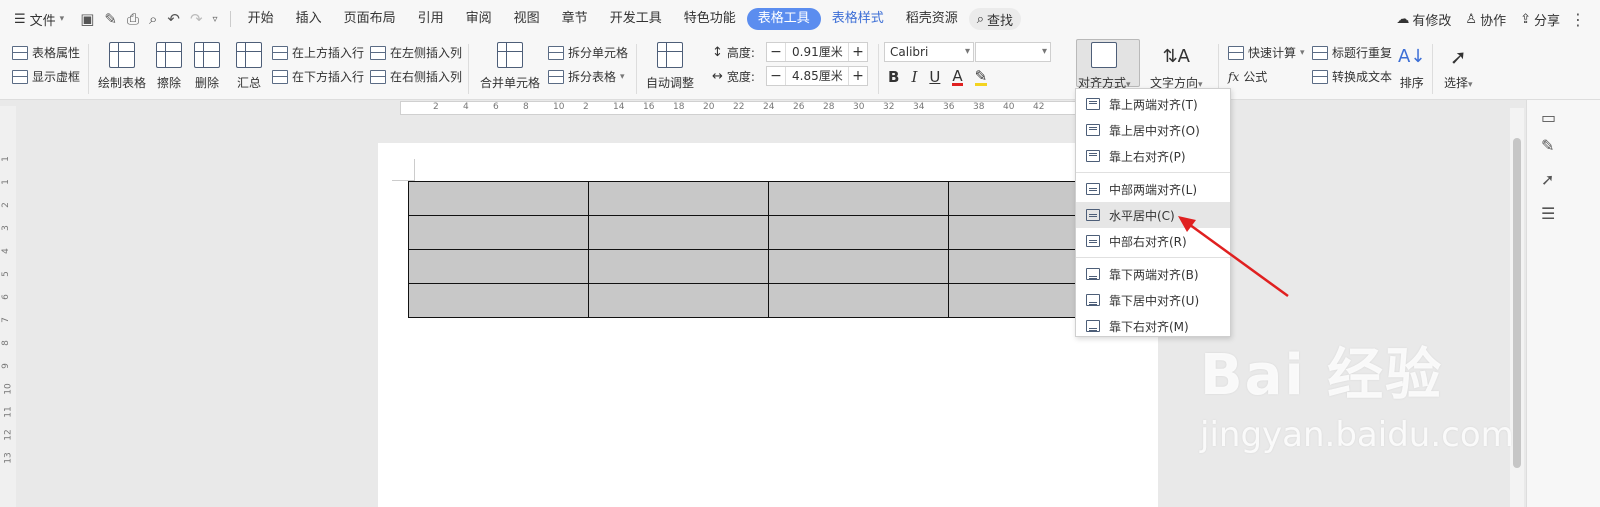 The height and width of the screenshot is (507, 1600). What do you see at coordinates (1153, 156) in the screenshot?
I see `align-option: 靠上右对齐(P)` at bounding box center [1153, 156].